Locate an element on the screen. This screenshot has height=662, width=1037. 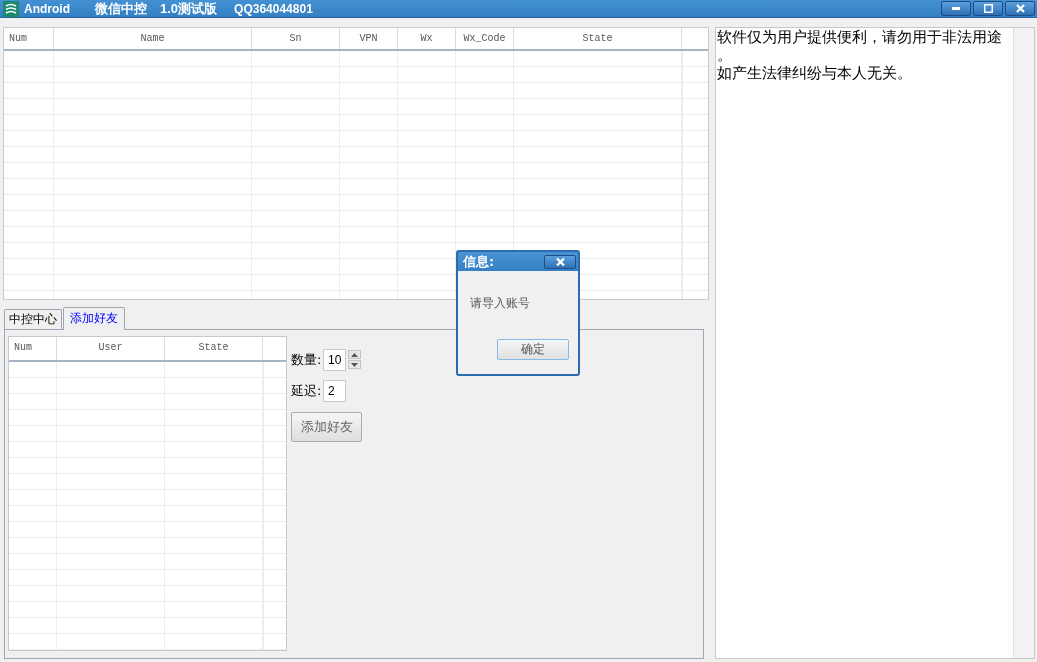
input-field: 2 is located at coordinates (334, 390).